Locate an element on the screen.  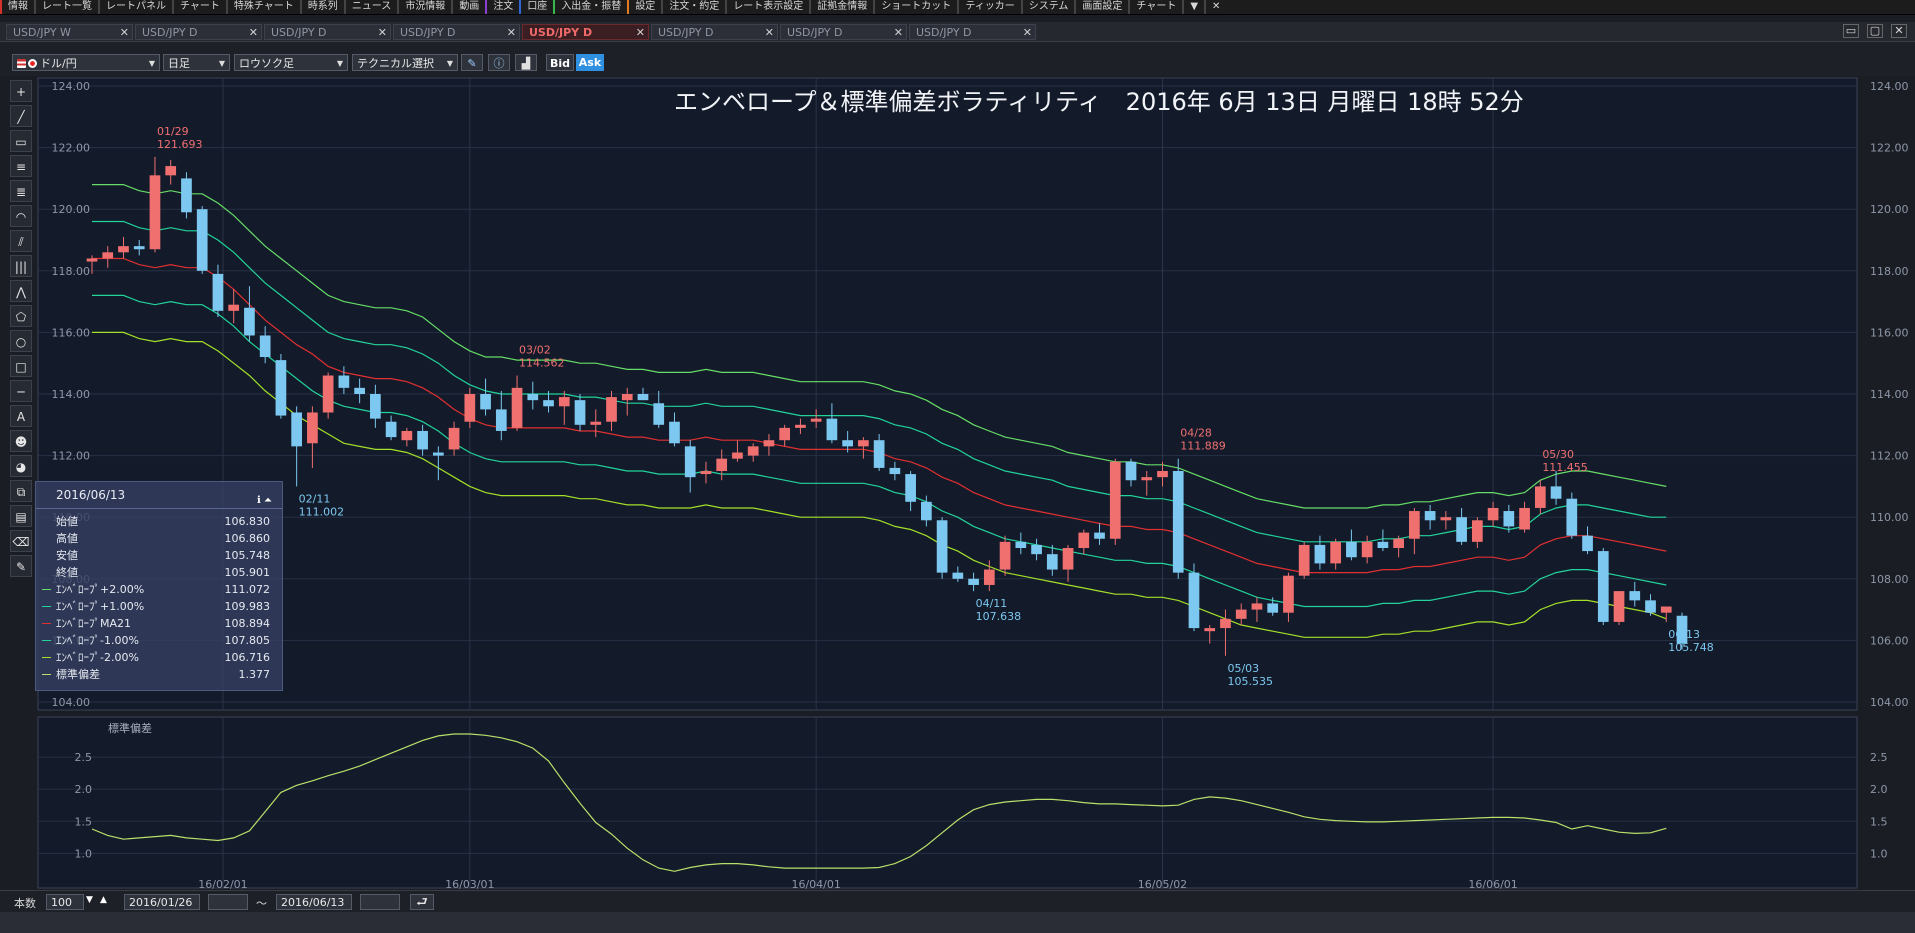
info-row: 始値 106.830 is located at coordinates (159, 521).